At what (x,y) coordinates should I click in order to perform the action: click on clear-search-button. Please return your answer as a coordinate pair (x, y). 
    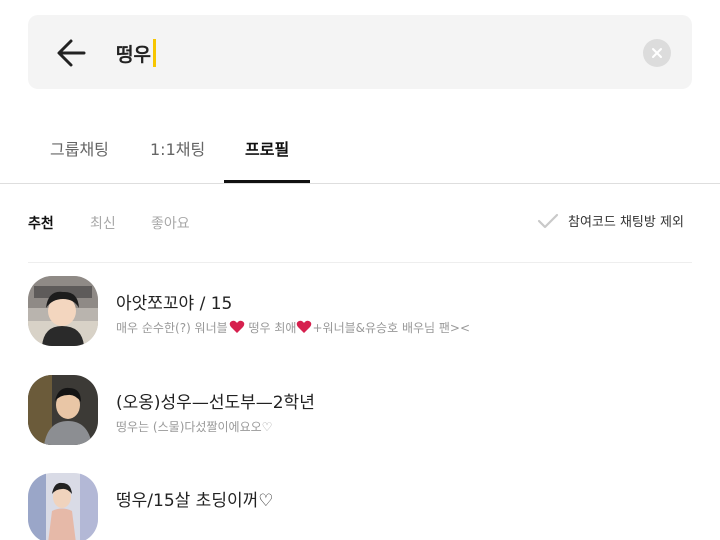
    Looking at the image, I should click on (657, 53).